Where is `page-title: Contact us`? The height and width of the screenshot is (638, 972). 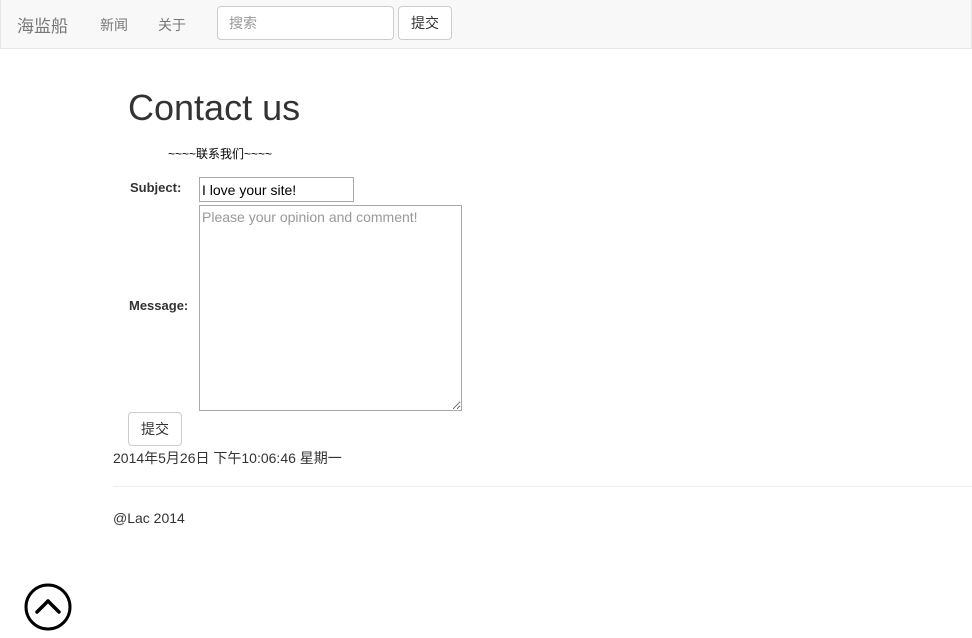 page-title: Contact us is located at coordinates (214, 107).